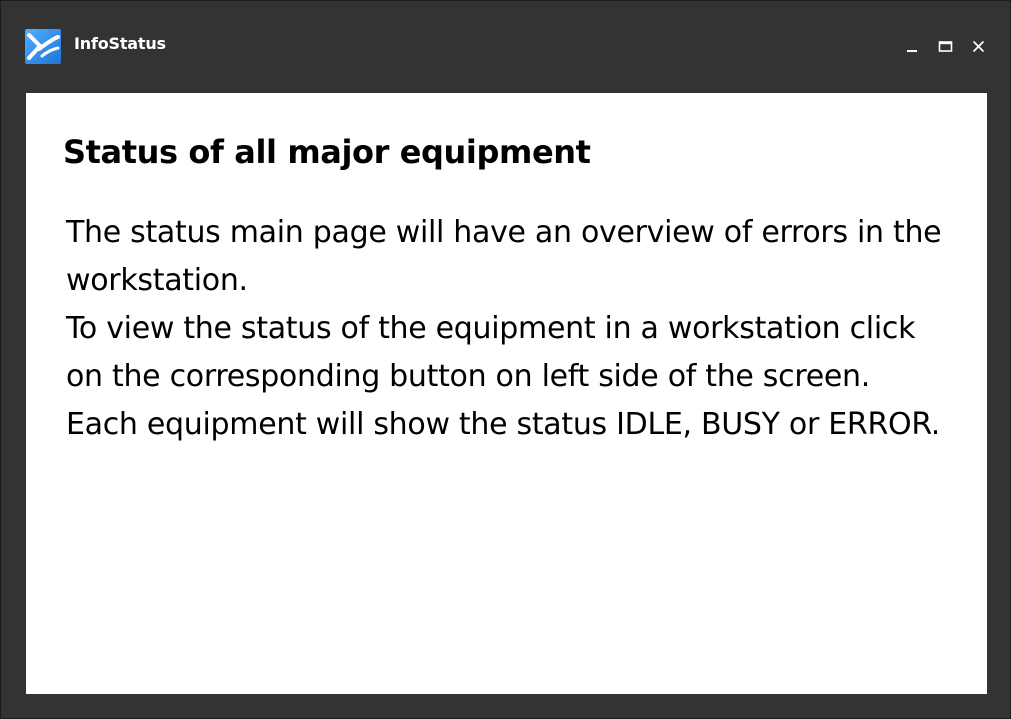 Image resolution: width=1011 pixels, height=719 pixels. I want to click on minimize-icon, so click(912, 46).